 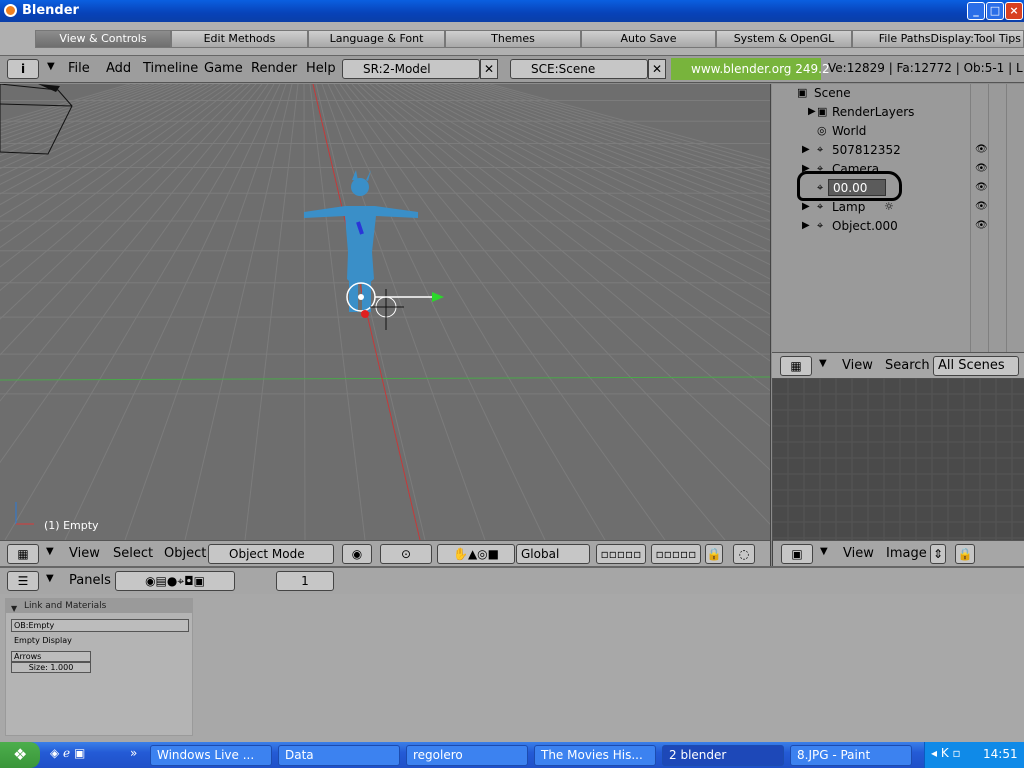 I want to click on scope-selector: All Scenes, so click(x=976, y=366).